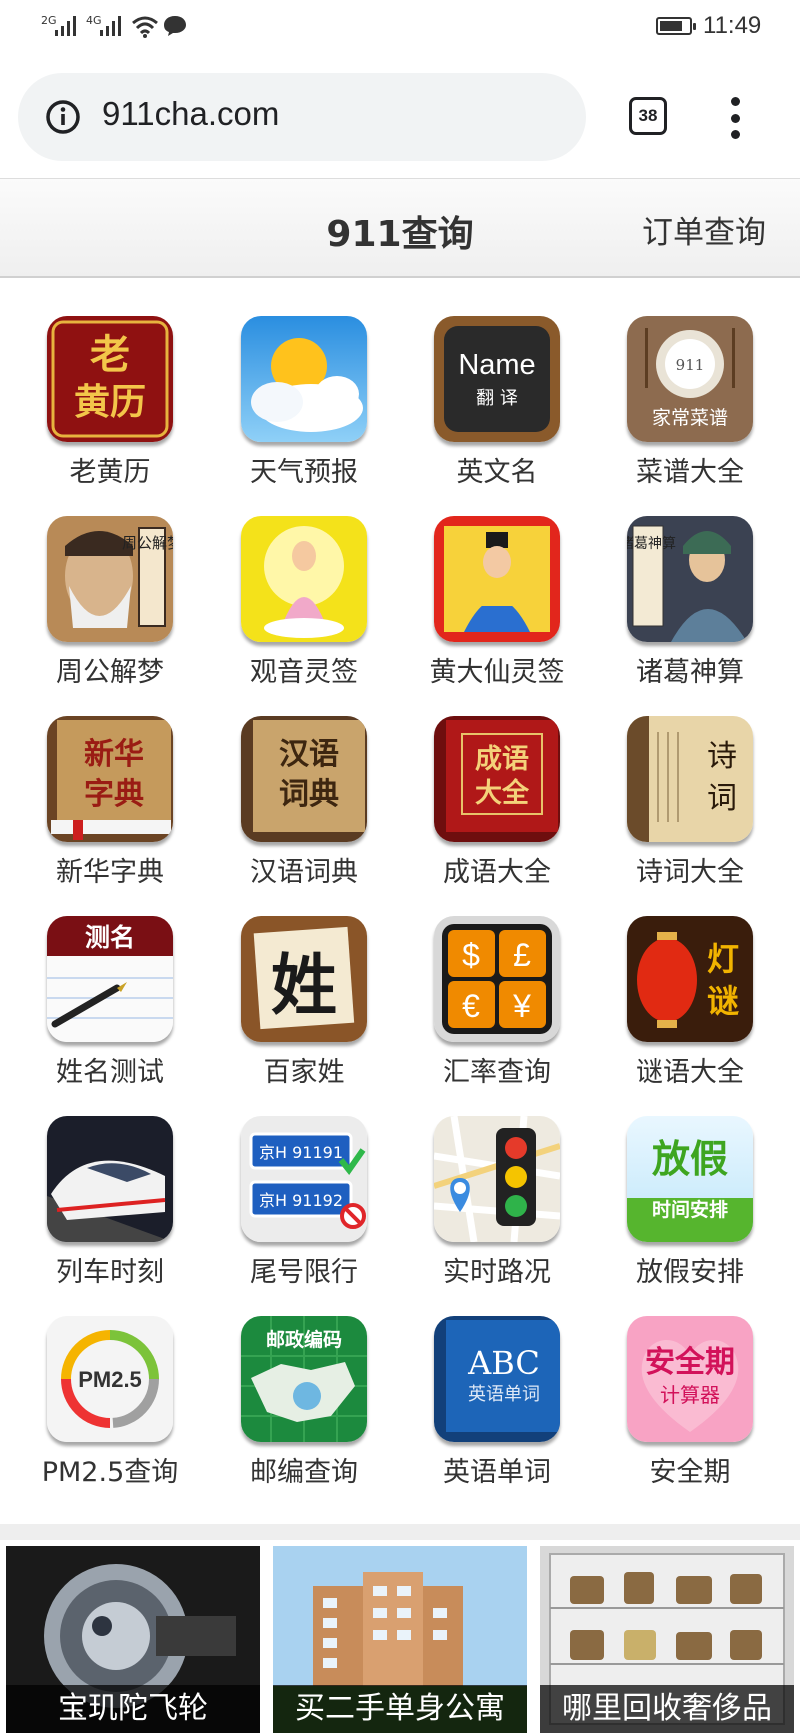 This screenshot has width=800, height=1733. What do you see at coordinates (497, 379) in the screenshot?
I see `english-name-icon: Name 翻 译` at bounding box center [497, 379].